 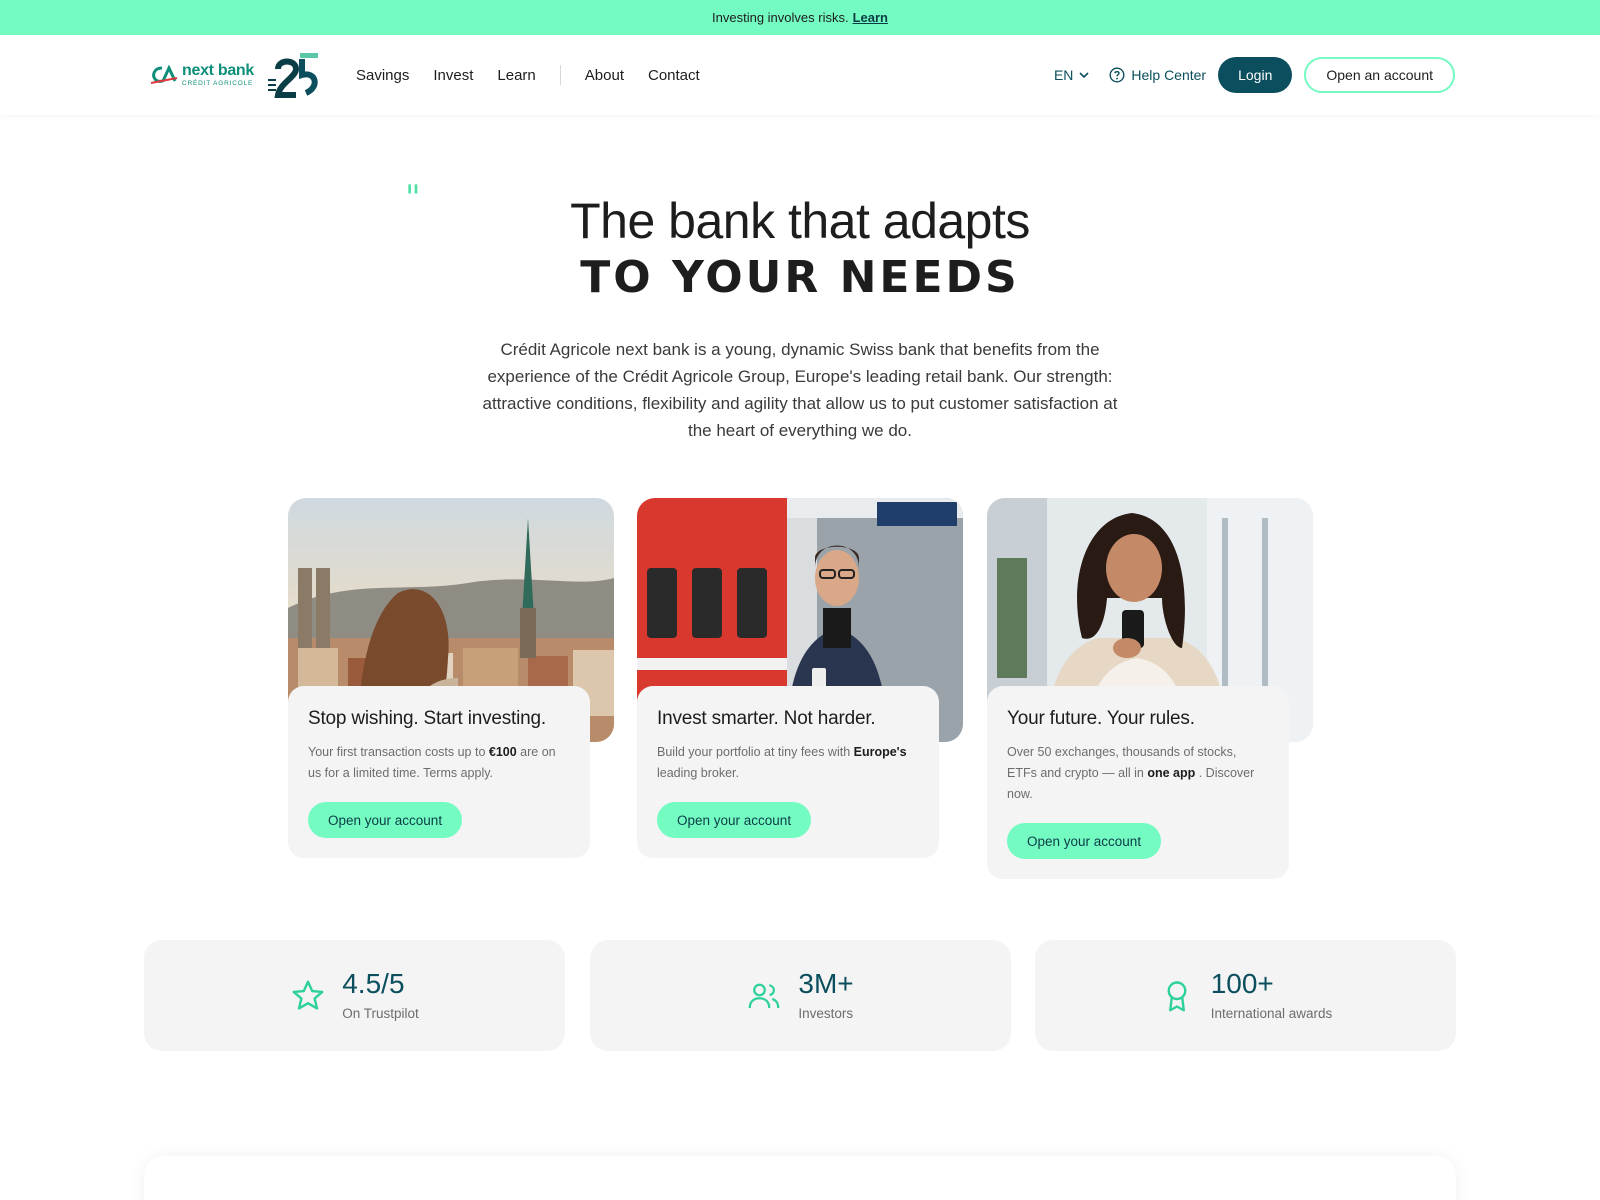 I want to click on stat-value: 3M+, so click(x=826, y=983).